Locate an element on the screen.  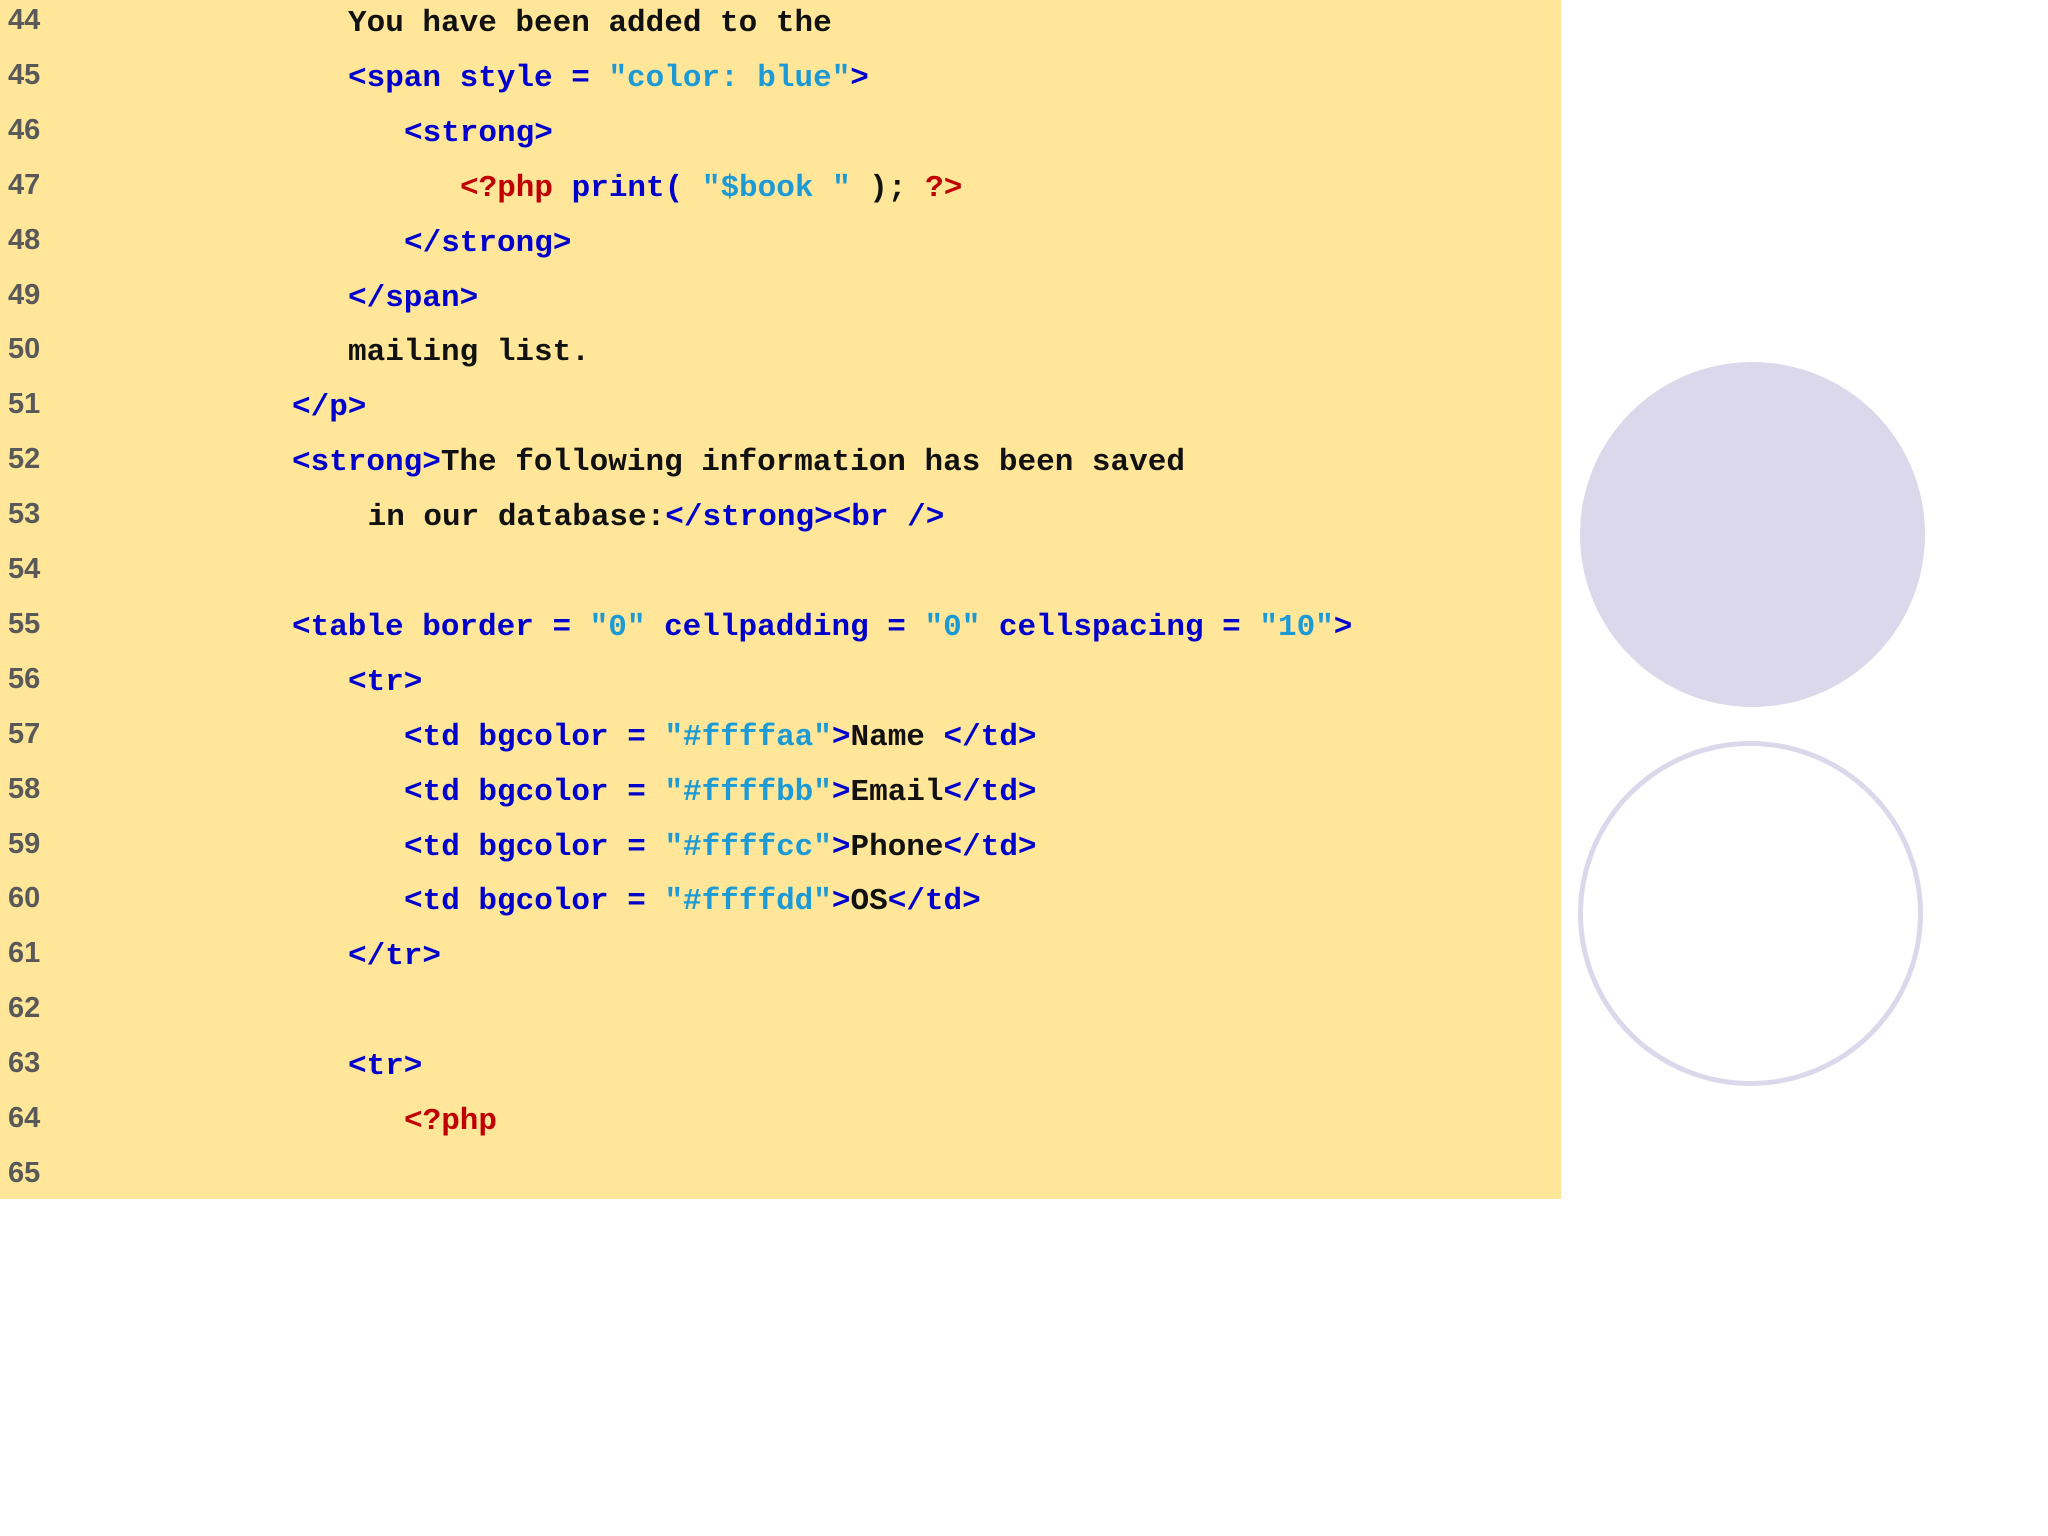
code-token-markup: </strong> is located at coordinates (488, 243).